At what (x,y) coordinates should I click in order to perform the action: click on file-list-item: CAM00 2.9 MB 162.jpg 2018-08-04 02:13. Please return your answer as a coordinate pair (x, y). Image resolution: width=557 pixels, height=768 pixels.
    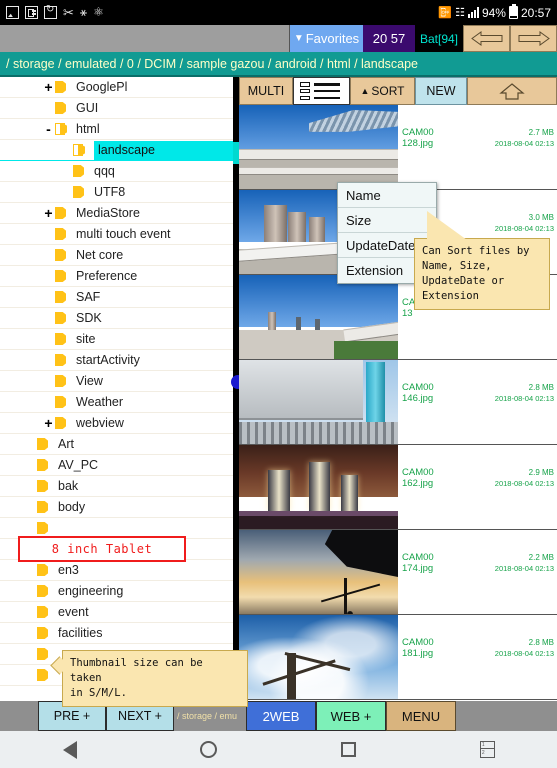
    Looking at the image, I should click on (398, 487).